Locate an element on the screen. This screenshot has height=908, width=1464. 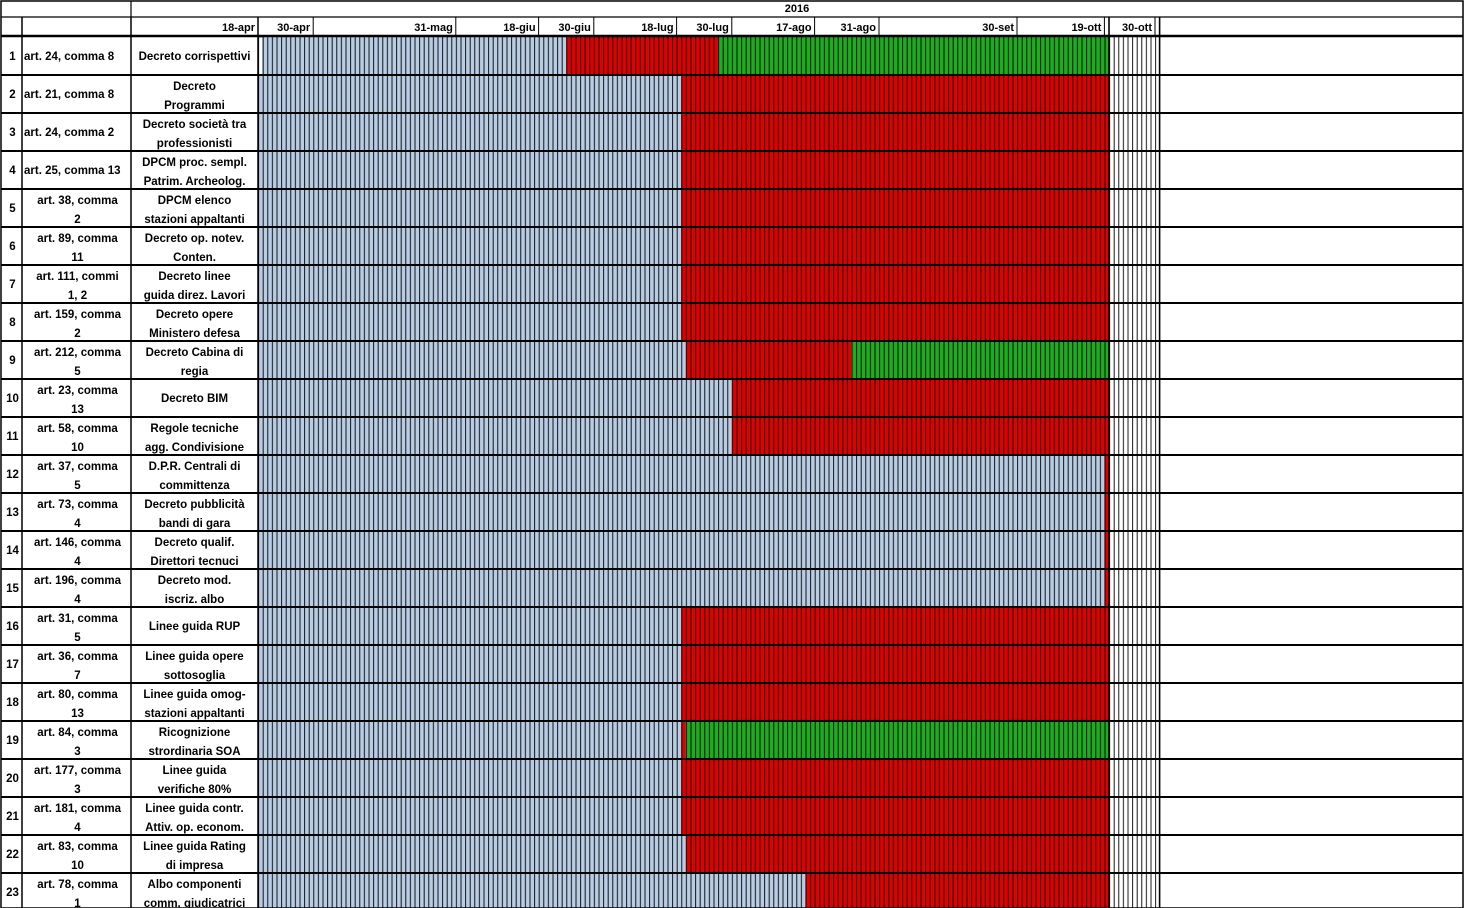
row-number-19: 19 is located at coordinates (12, 741).